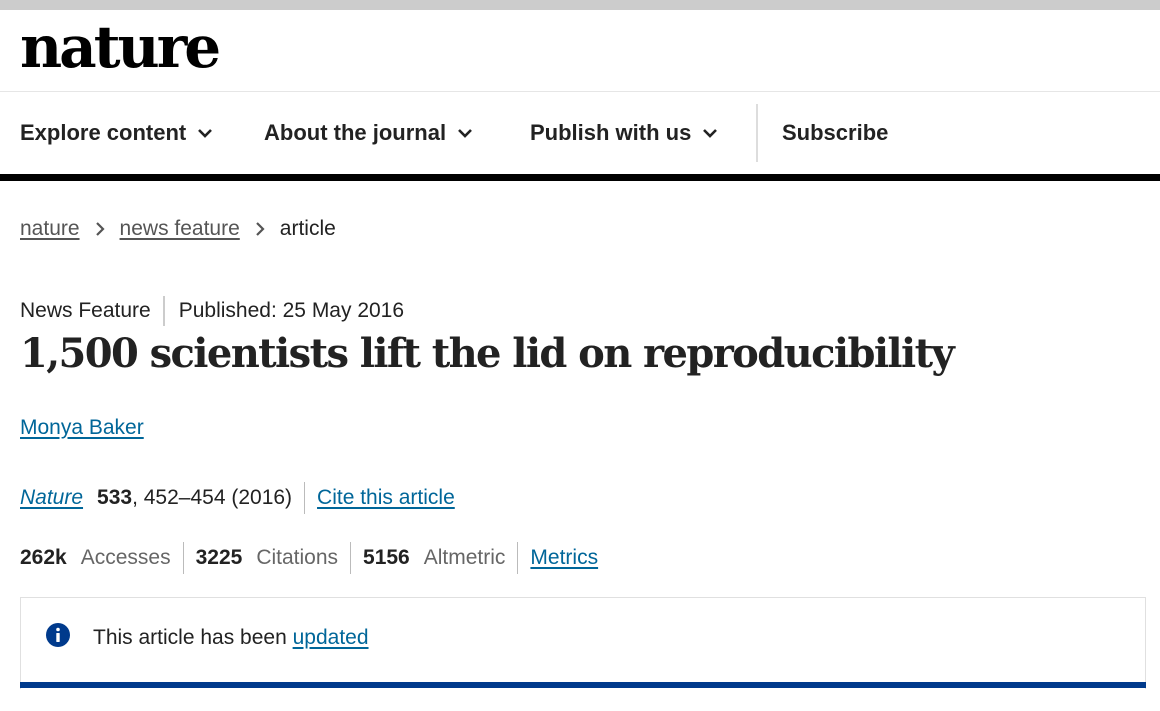 The height and width of the screenshot is (711, 1160). I want to click on update-notice-text: This article has been updated, so click(231, 638).